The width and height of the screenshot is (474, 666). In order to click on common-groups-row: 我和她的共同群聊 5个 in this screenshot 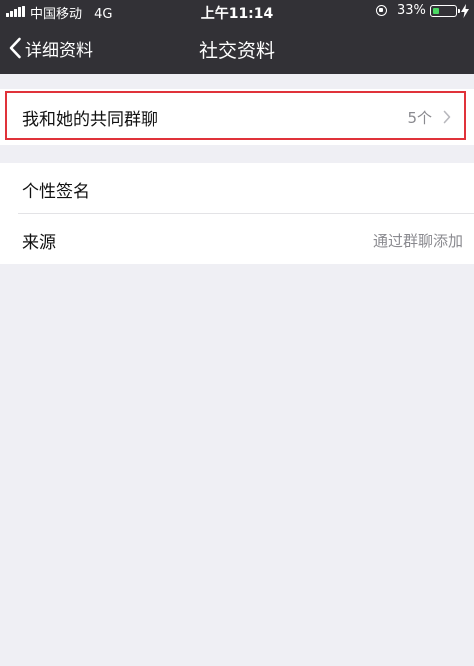, I will do `click(237, 117)`.